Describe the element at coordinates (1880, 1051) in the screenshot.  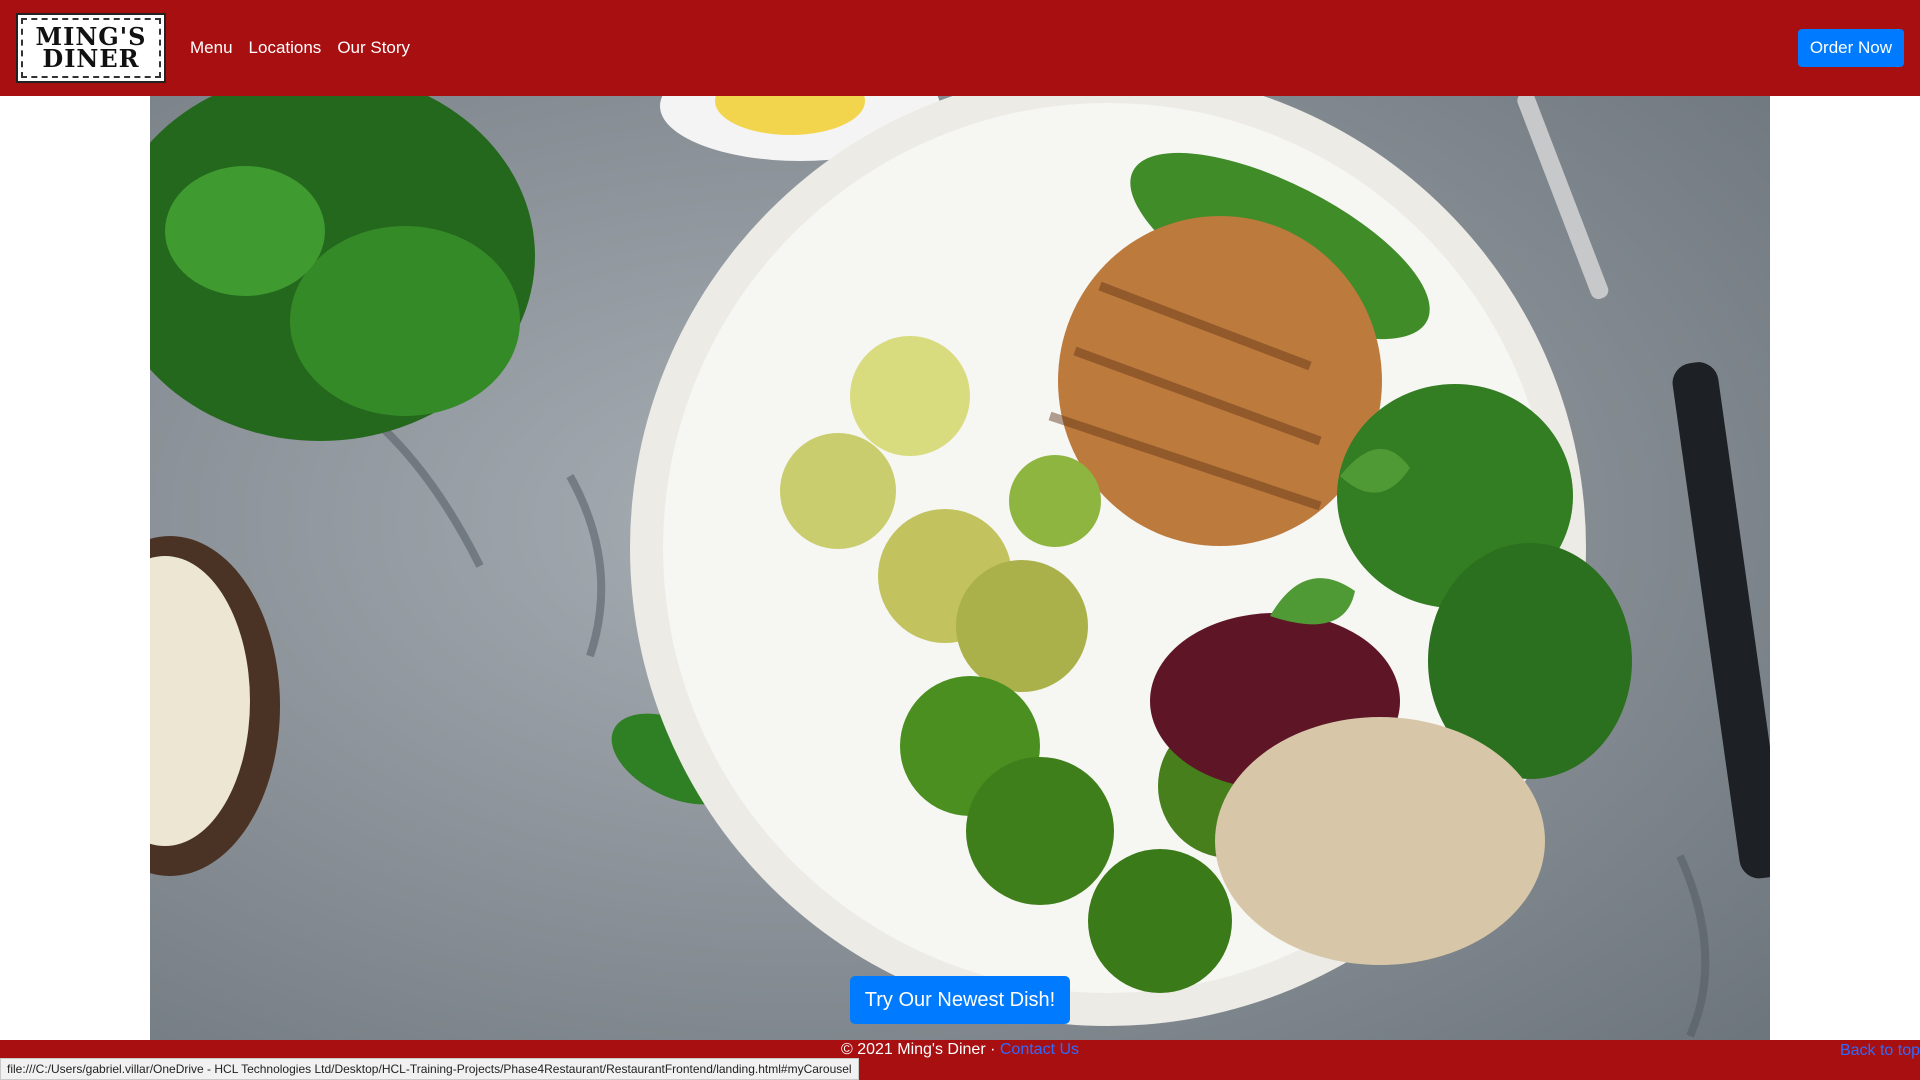
I see `back-to-top-link: Back to top` at that location.